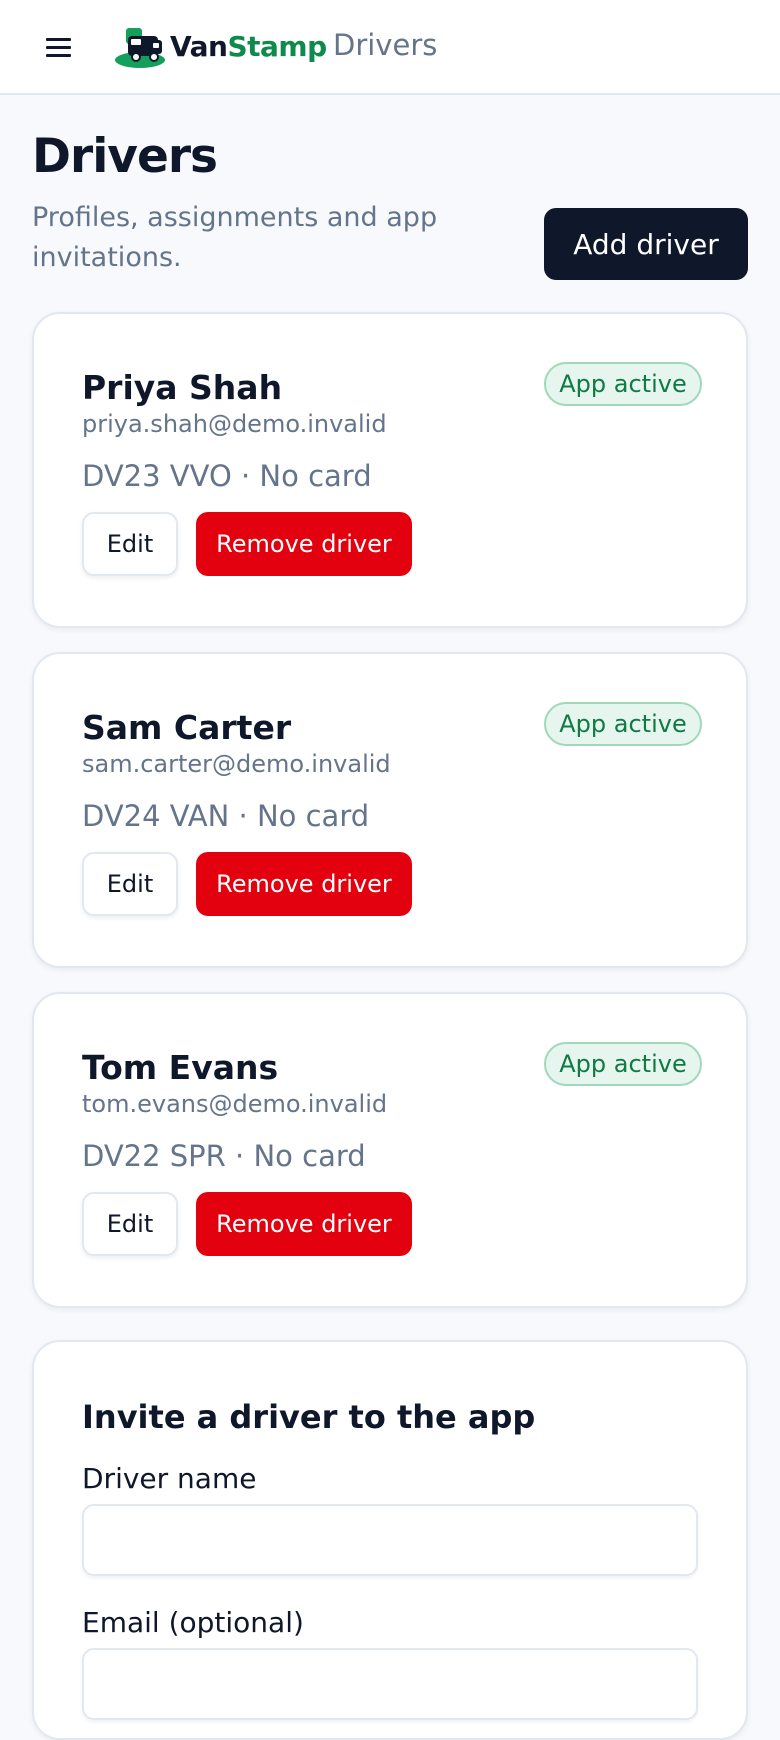 The image size is (780, 1740). Describe the element at coordinates (385, 45) in the screenshot. I see `section-title: Drivers` at that location.